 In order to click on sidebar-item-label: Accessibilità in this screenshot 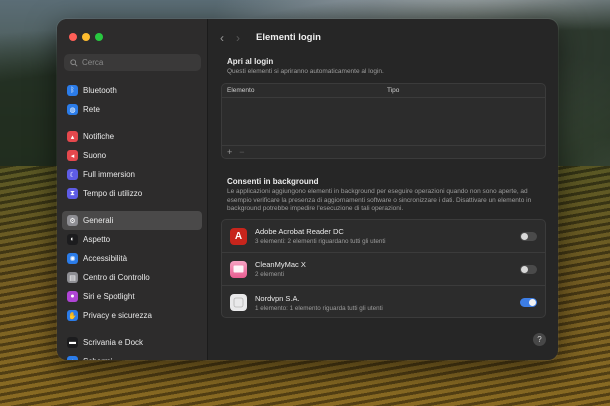, I will do `click(105, 258)`.